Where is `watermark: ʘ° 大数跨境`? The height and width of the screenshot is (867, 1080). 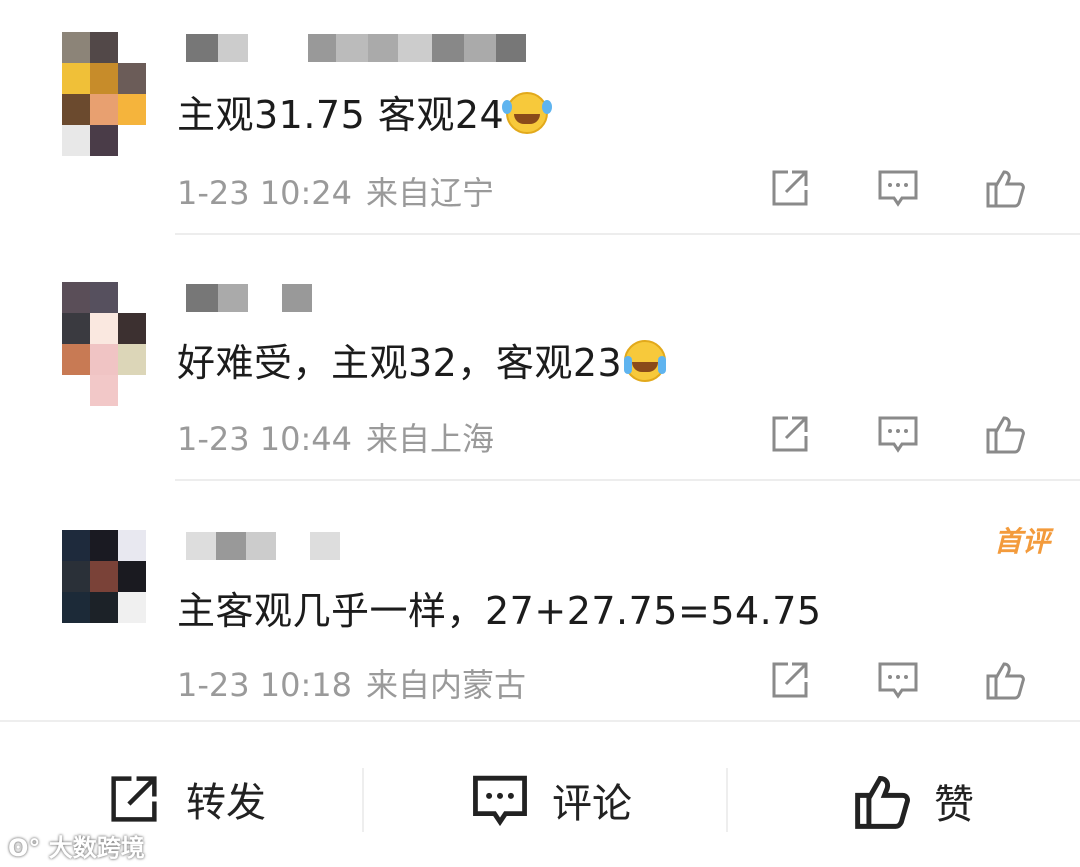
watermark: ʘ° 大数跨境 is located at coordinates (76, 848).